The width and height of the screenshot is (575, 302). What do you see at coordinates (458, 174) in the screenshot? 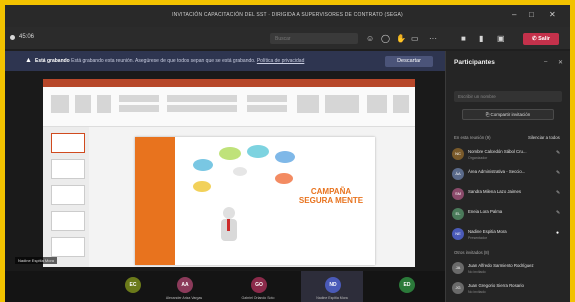
I see `avatar: ÁA` at bounding box center [458, 174].